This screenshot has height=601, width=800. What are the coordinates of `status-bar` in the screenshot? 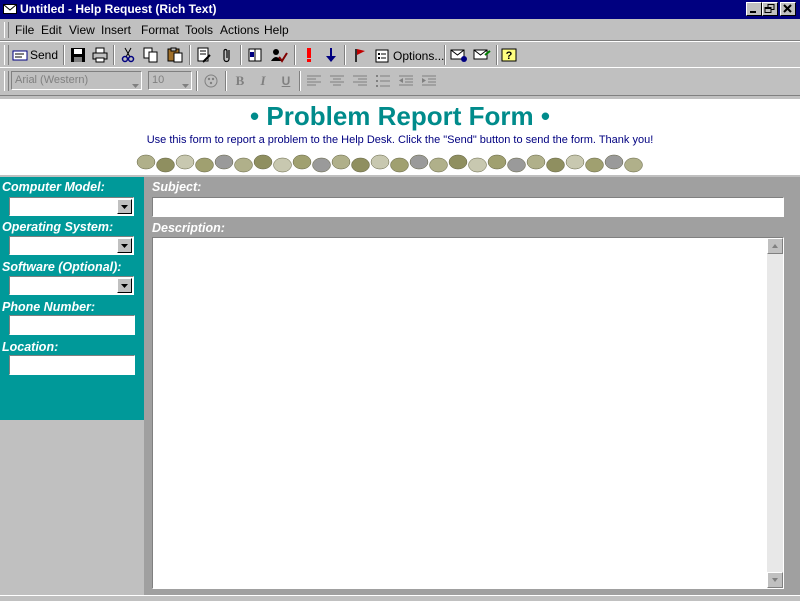 It's located at (400, 598).